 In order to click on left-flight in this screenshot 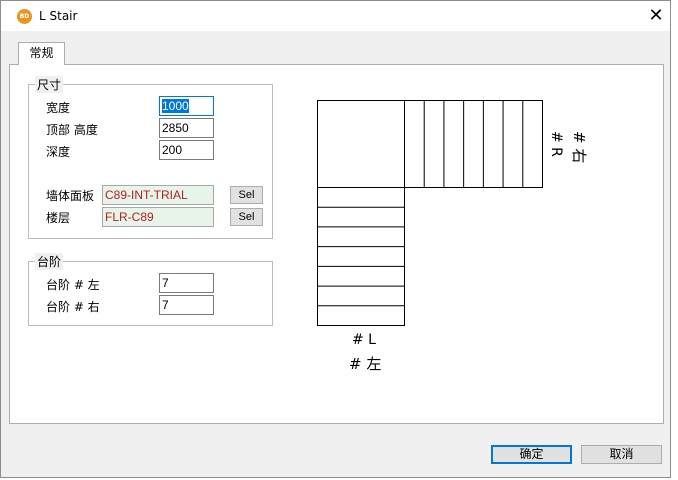, I will do `click(361, 256)`.